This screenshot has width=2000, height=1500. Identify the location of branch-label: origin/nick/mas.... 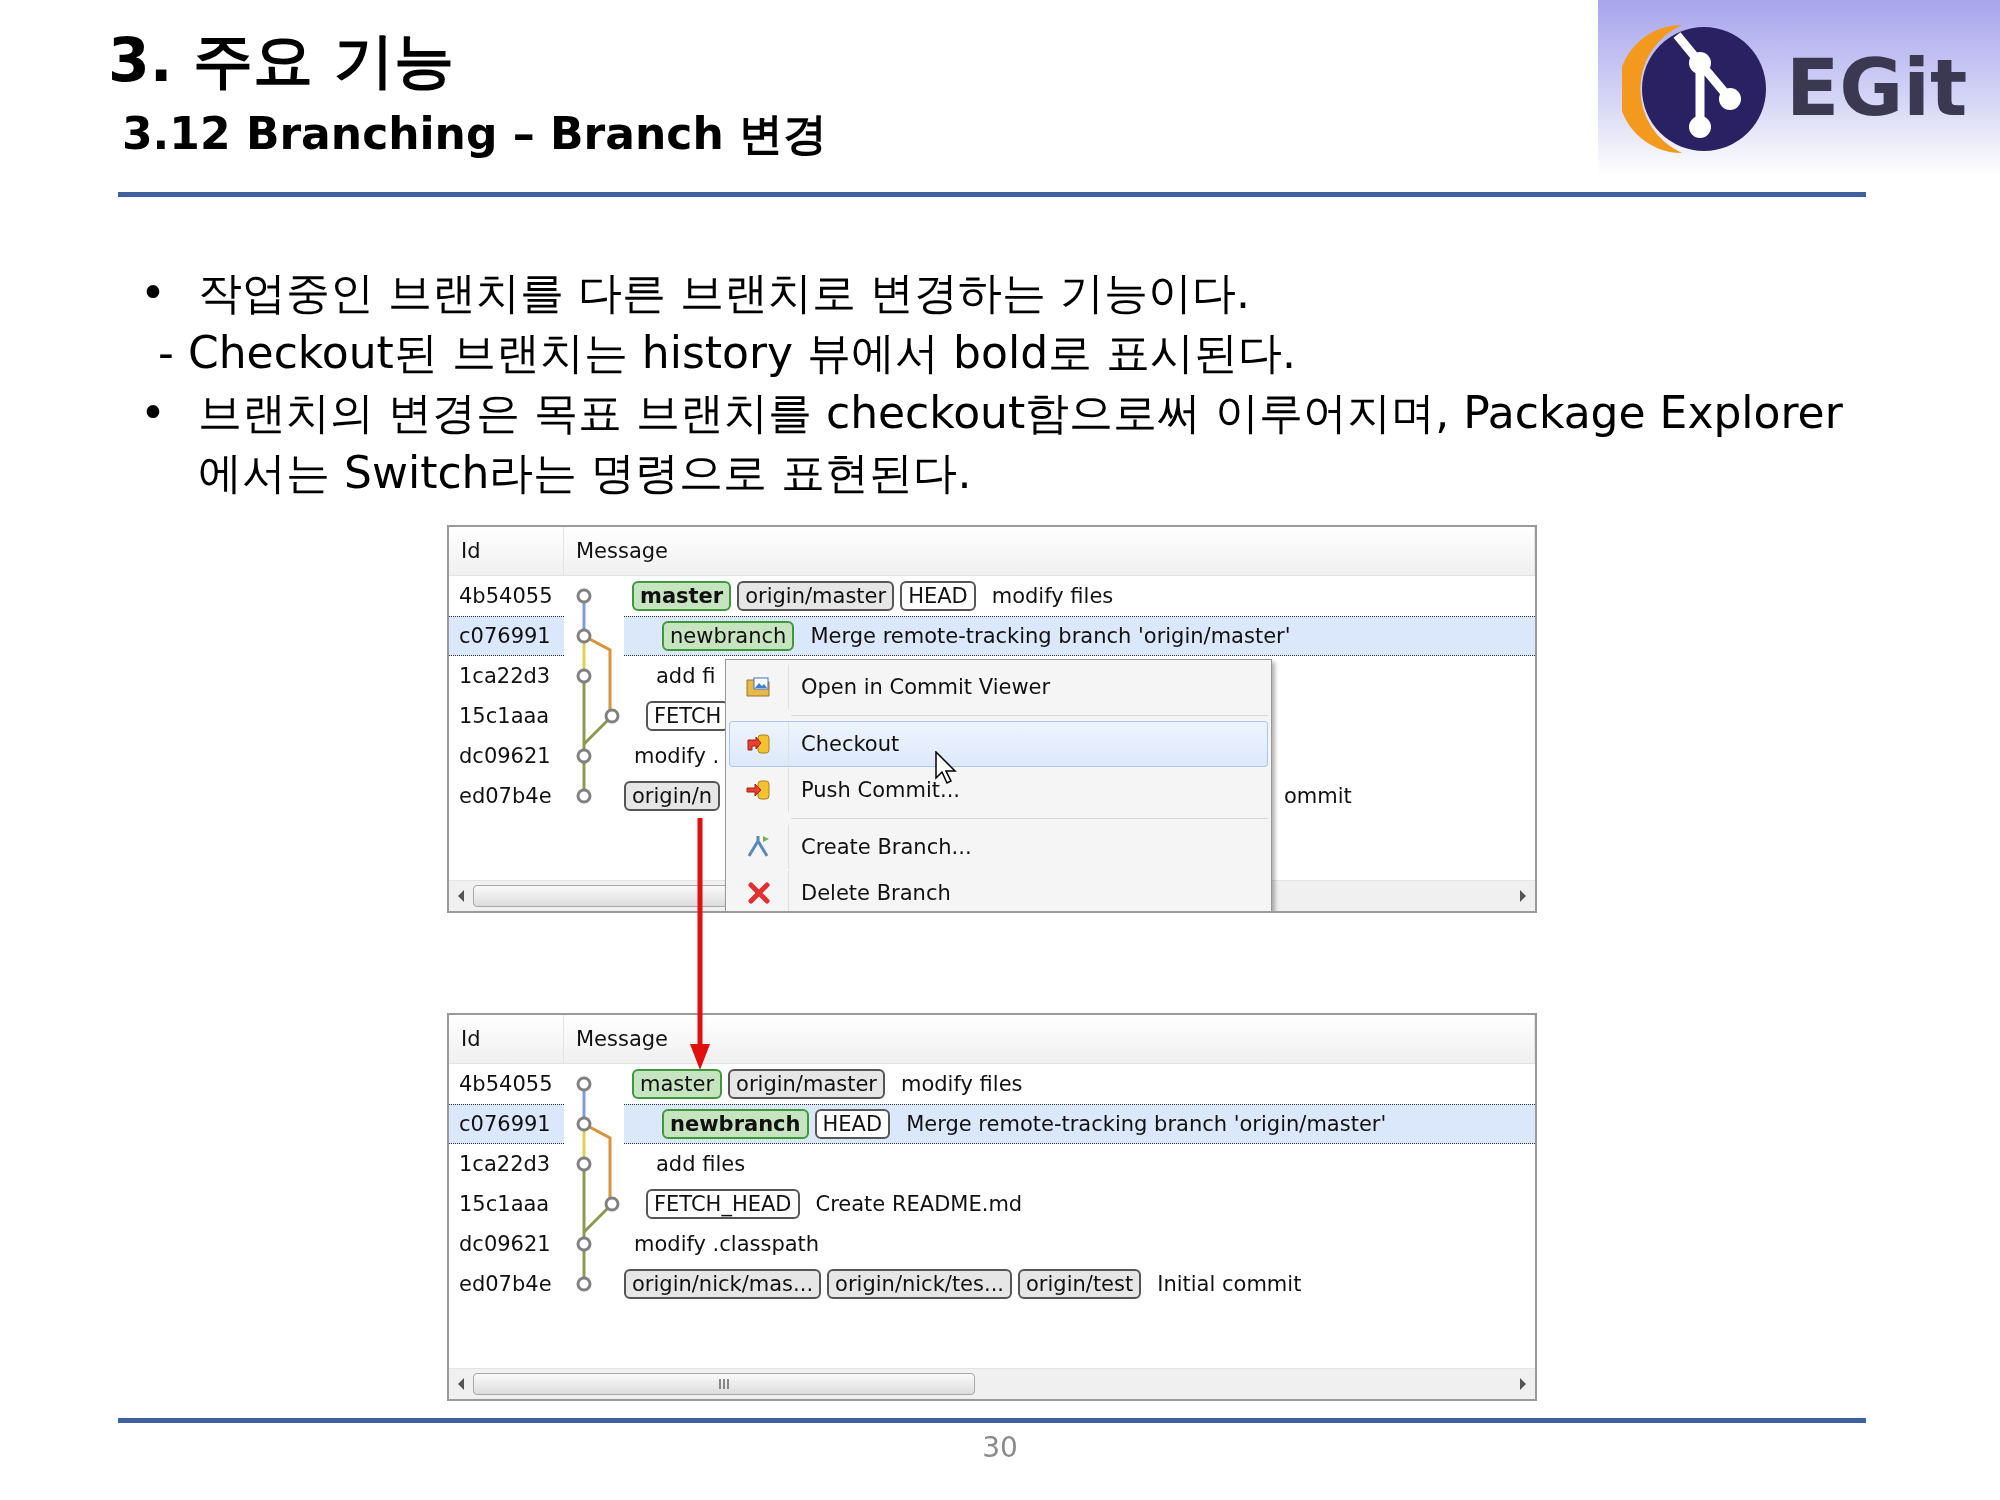
(723, 1284).